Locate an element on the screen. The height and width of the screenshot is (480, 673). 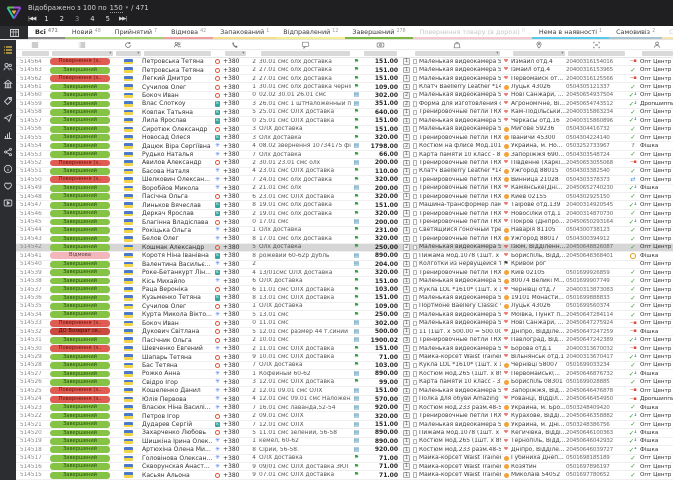
filter-flag-select: ▾ is located at coordinates (128, 53).